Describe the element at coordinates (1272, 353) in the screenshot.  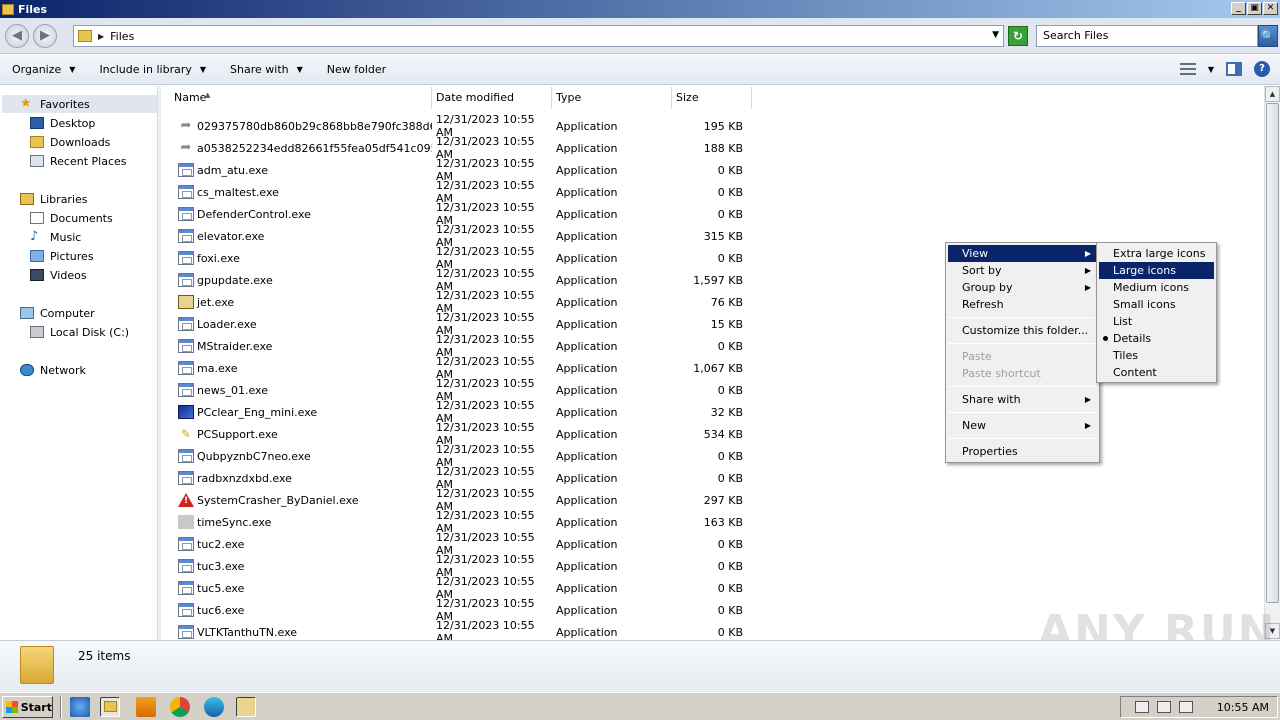
I see `scroll-thumb` at that location.